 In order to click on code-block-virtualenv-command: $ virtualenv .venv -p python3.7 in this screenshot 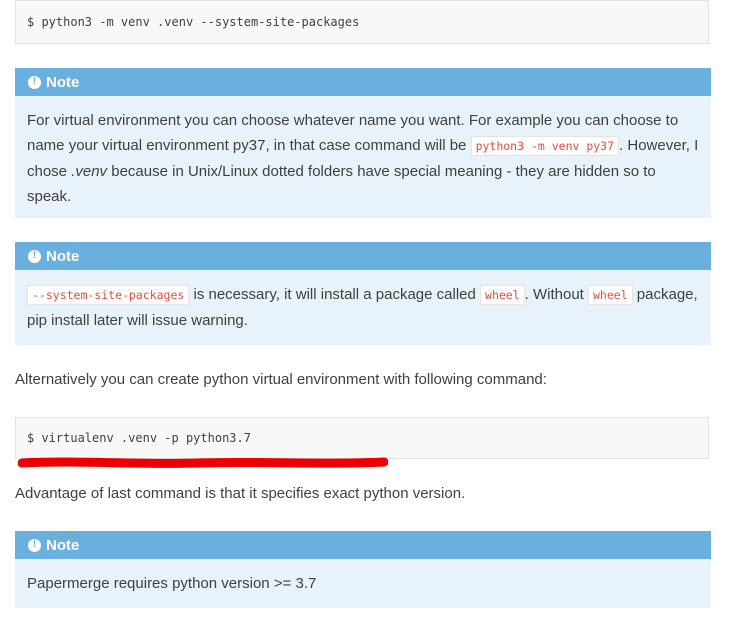, I will do `click(362, 438)`.